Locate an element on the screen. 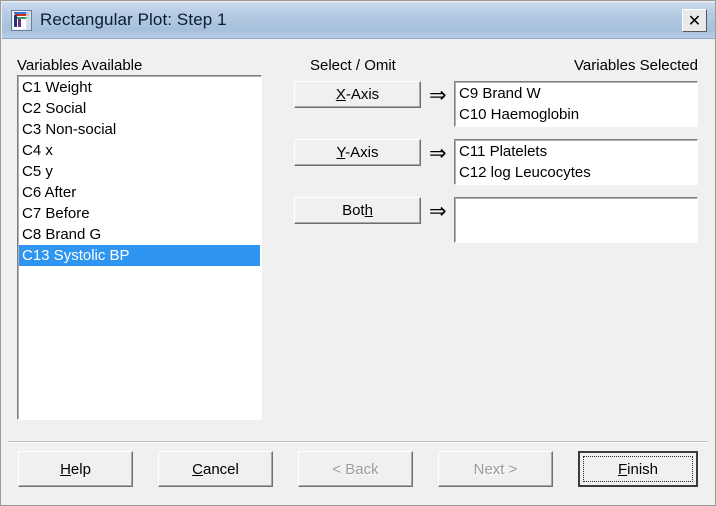  both-selected-list is located at coordinates (576, 220).